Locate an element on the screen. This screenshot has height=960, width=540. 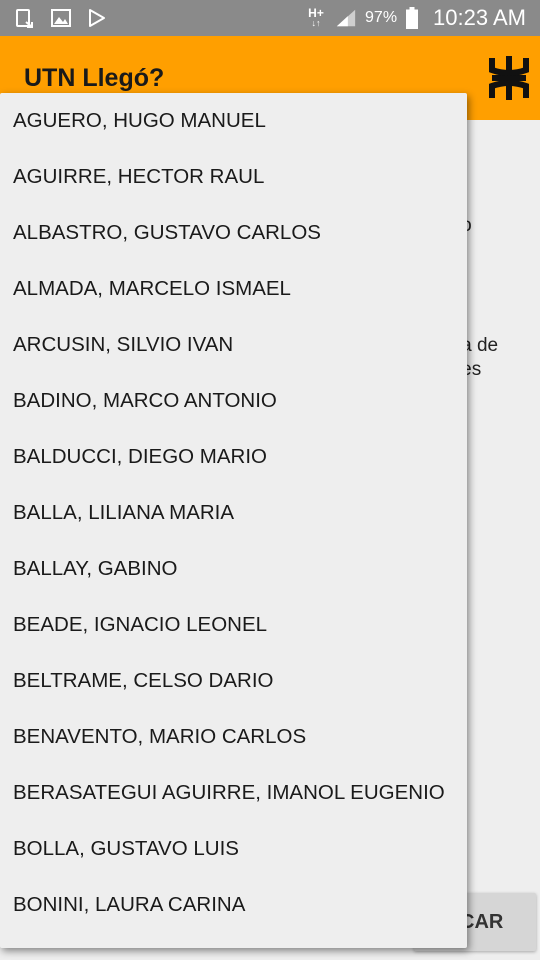
dropdown-item: BALLAY, GABINO is located at coordinates (233, 569).